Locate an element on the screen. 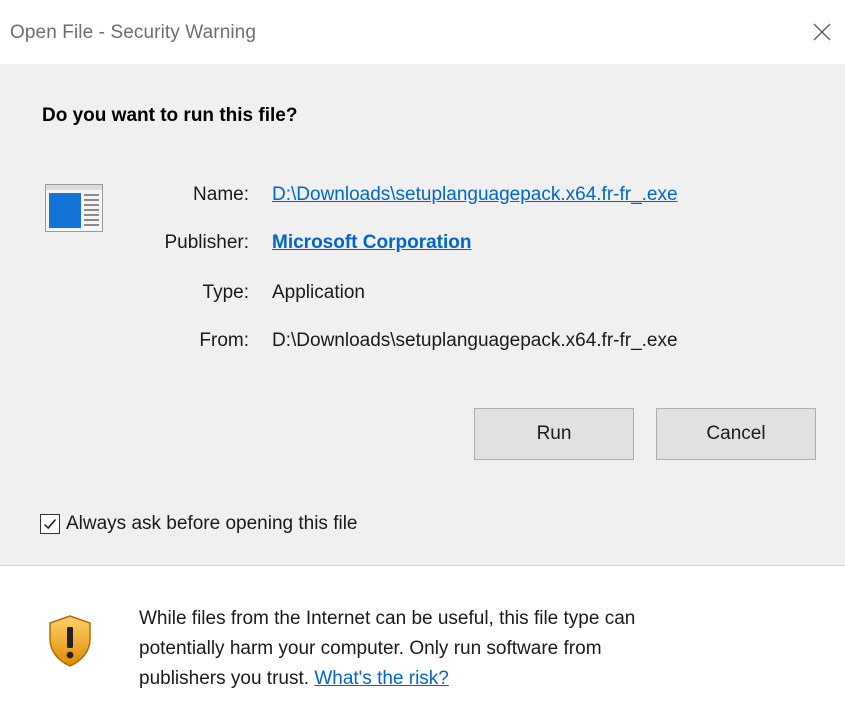 This screenshot has height=721, width=845. always-ask-checkbox-row: Always ask before opening this file is located at coordinates (199, 524).